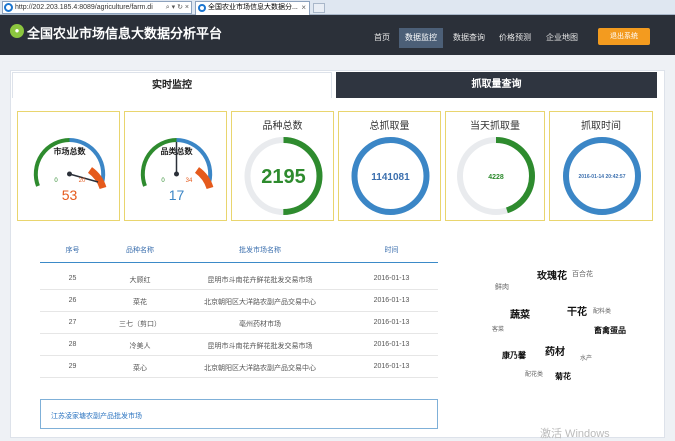 Image resolution: width=675 pixels, height=441 pixels. Describe the element at coordinates (382, 38) in the screenshot. I see `nav-home: 首页` at that location.